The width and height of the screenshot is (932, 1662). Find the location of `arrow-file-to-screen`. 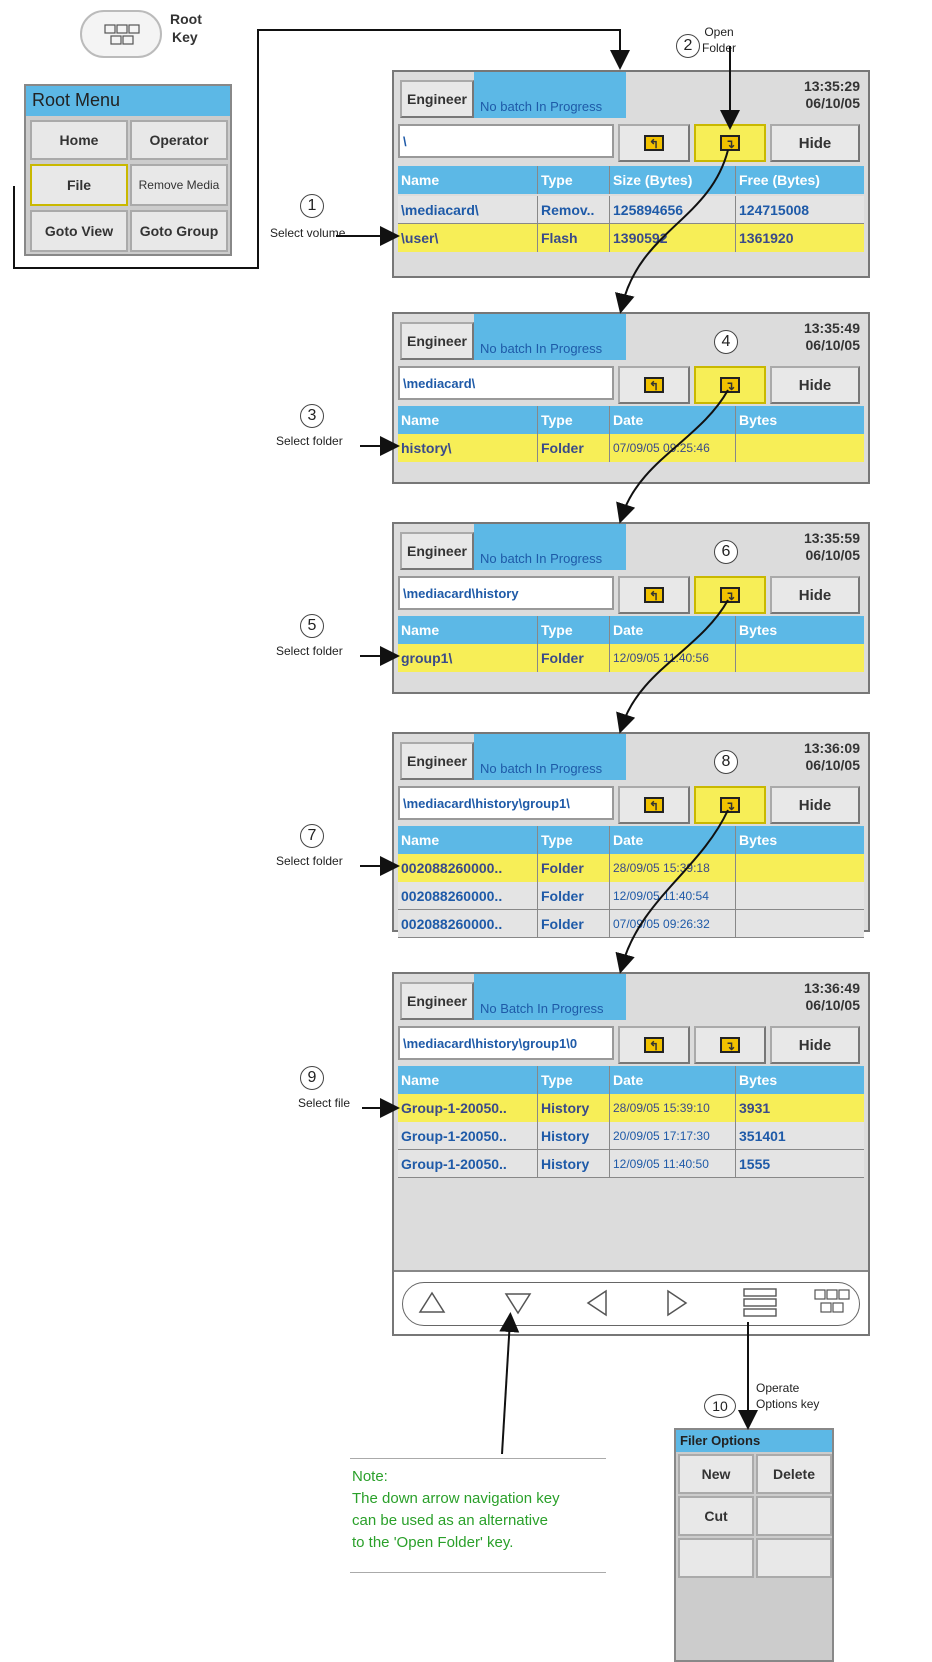

arrow-file-to-screen is located at coordinates (321, 149).